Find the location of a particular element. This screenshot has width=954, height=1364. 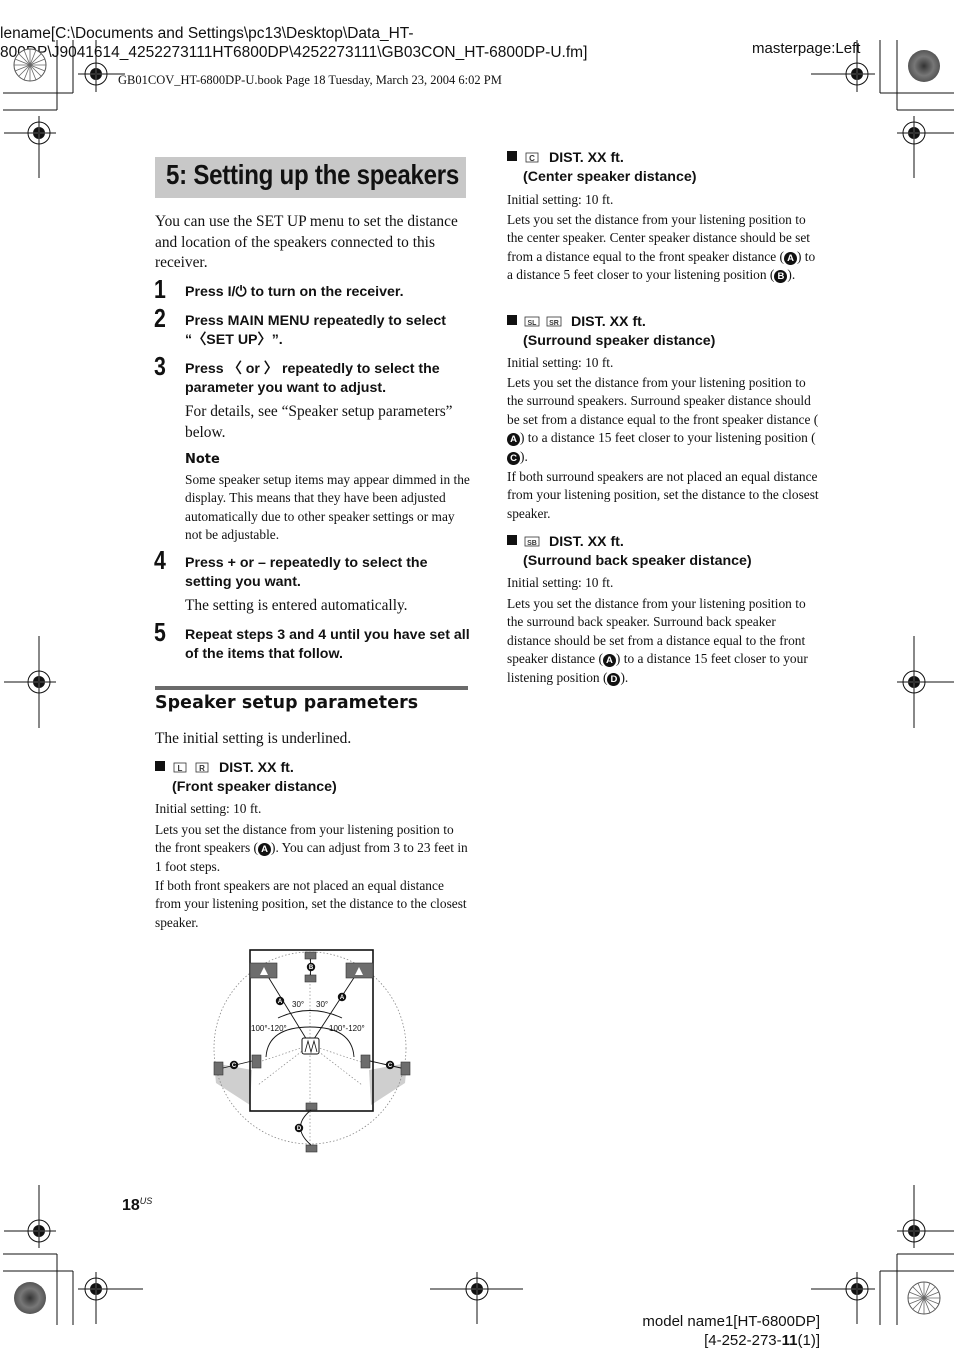

part-number: [4-252-273-11(1)] is located at coordinates (762, 1340).